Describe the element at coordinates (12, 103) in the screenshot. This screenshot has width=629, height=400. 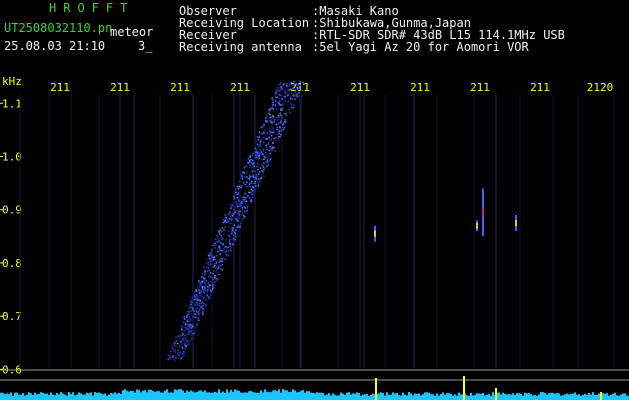
I see `y-tick-label: 1.1` at that location.